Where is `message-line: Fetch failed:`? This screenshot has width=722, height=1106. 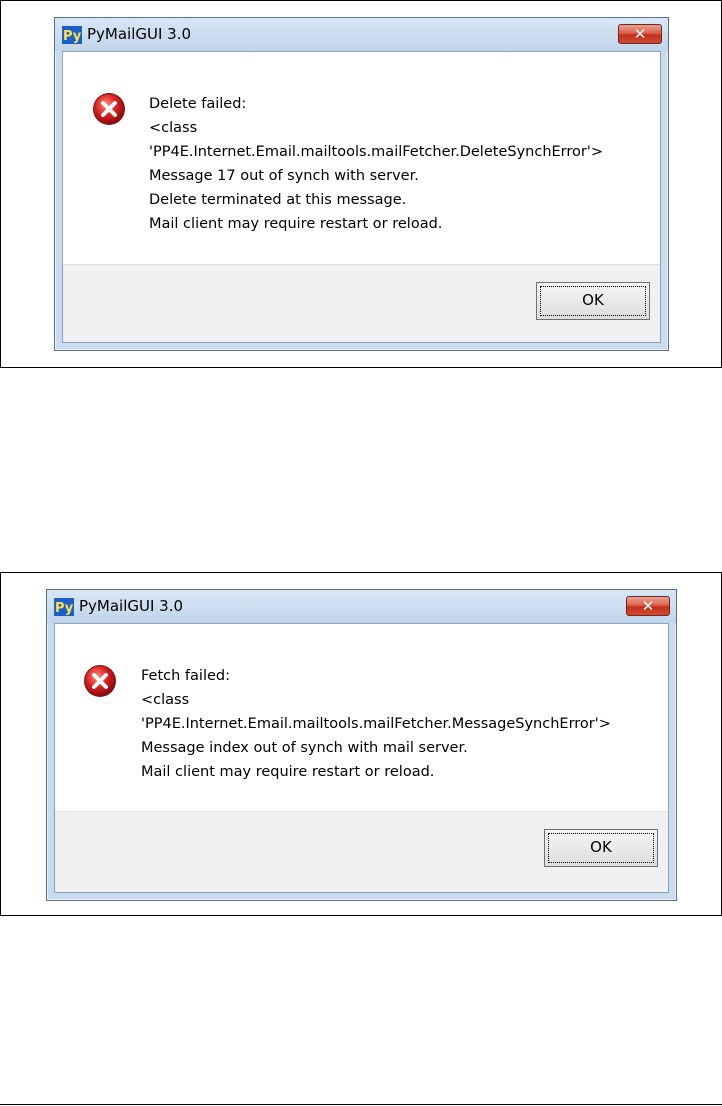
message-line: Fetch failed: is located at coordinates (185, 676).